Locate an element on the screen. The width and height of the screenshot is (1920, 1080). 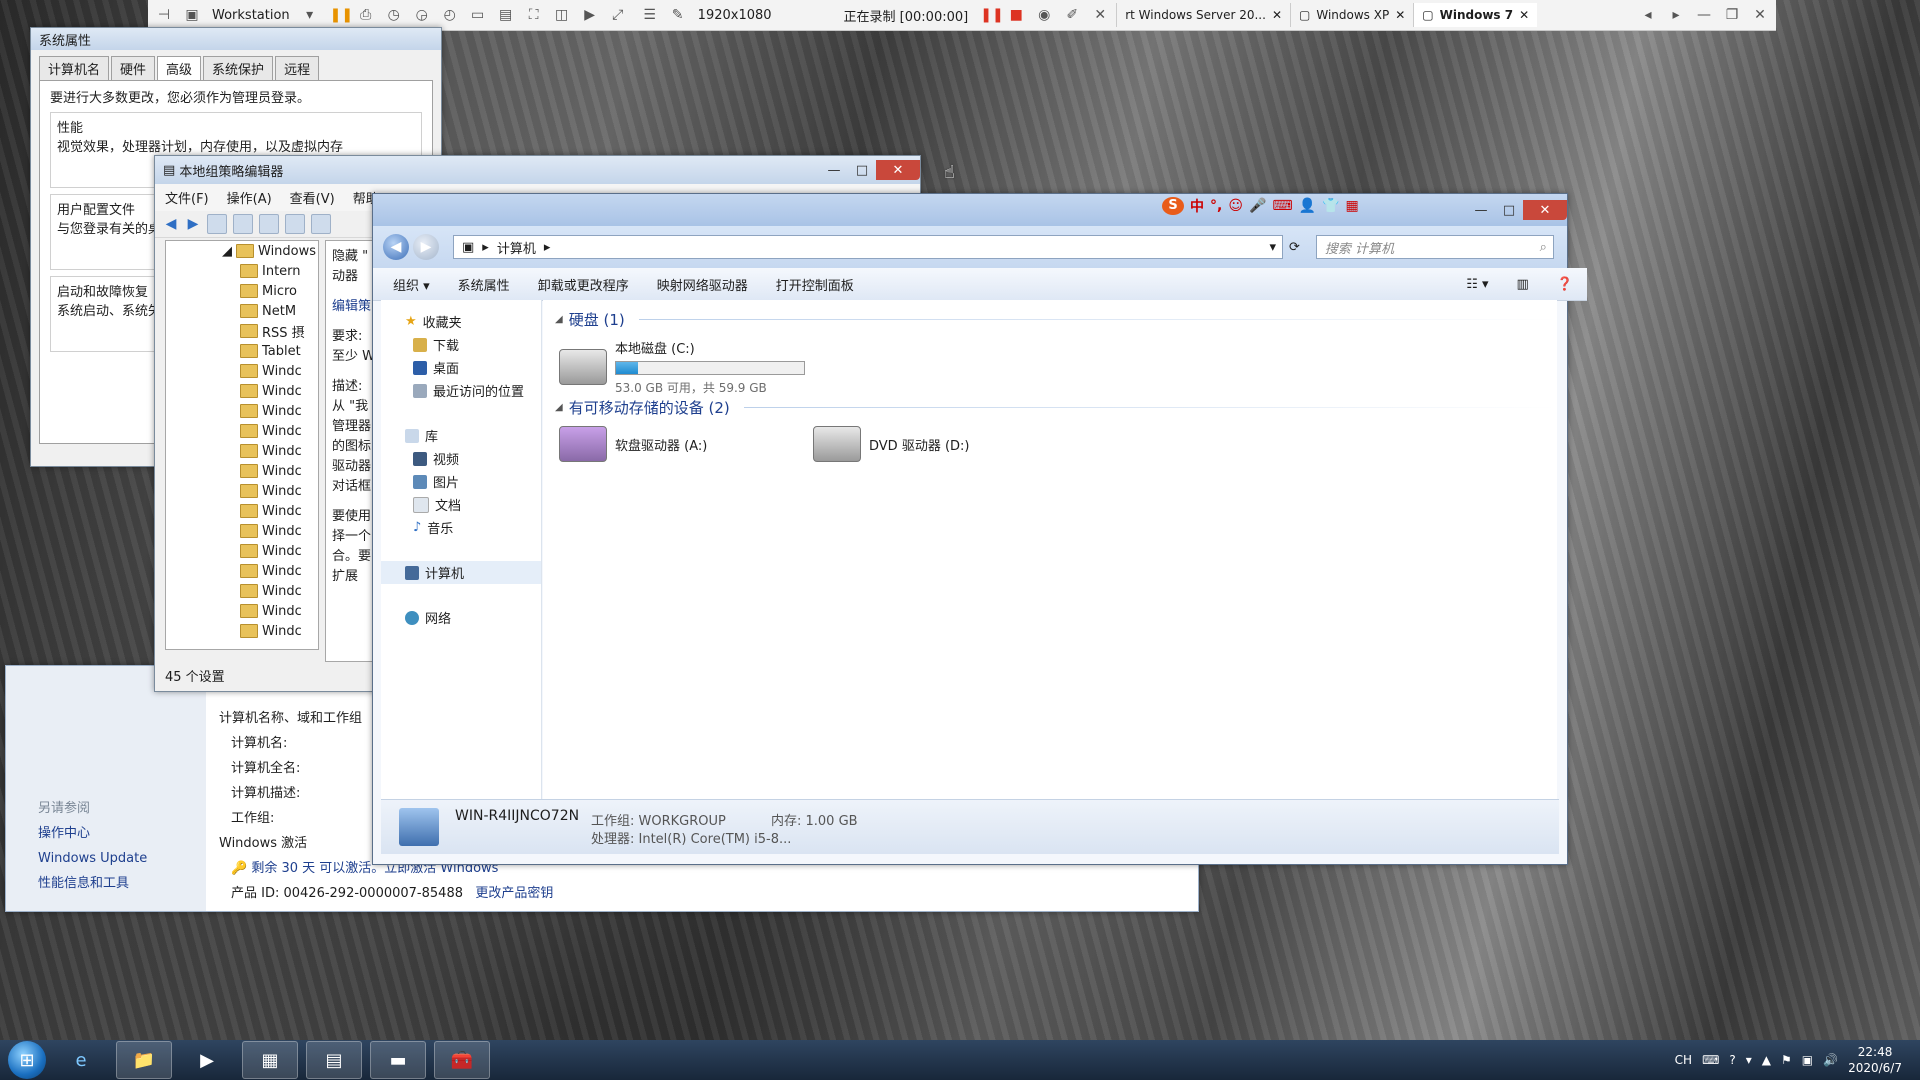
tree-item: RSS 摂 is located at coordinates (242, 331).